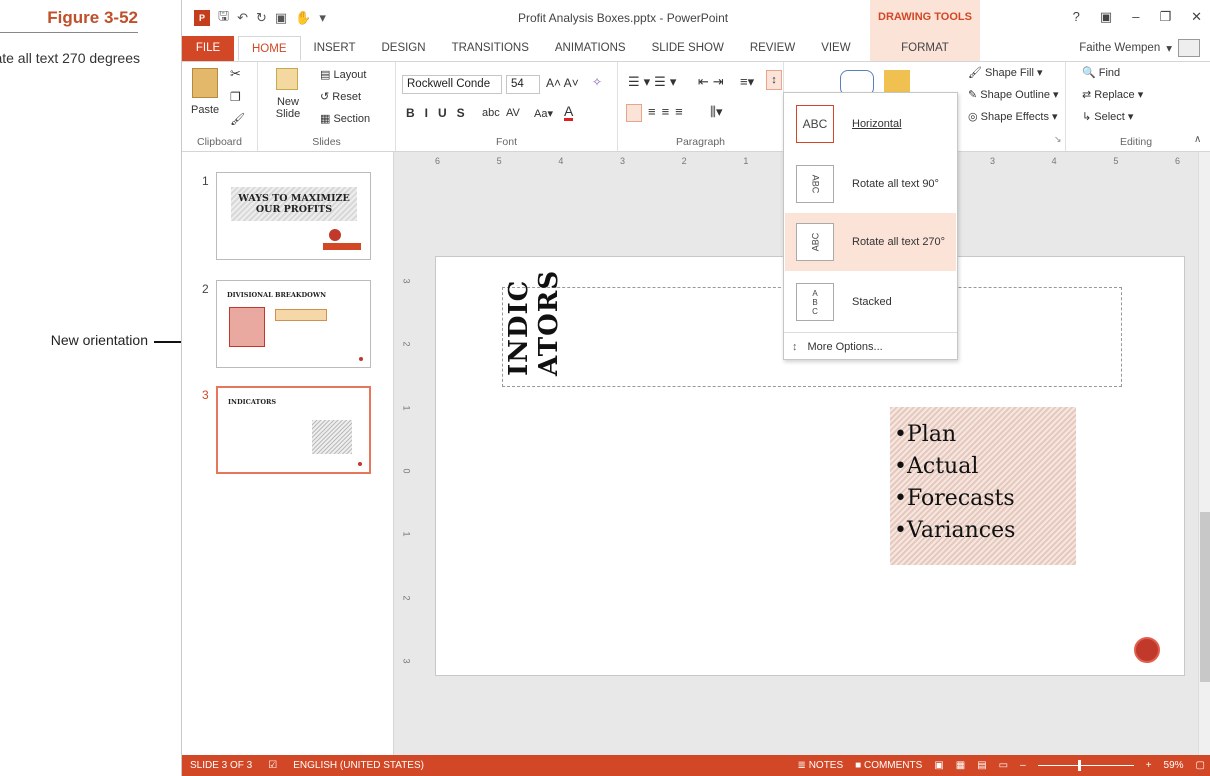 The image size is (1210, 776). I want to click on notes-button: ≣ NOTES, so click(821, 765).